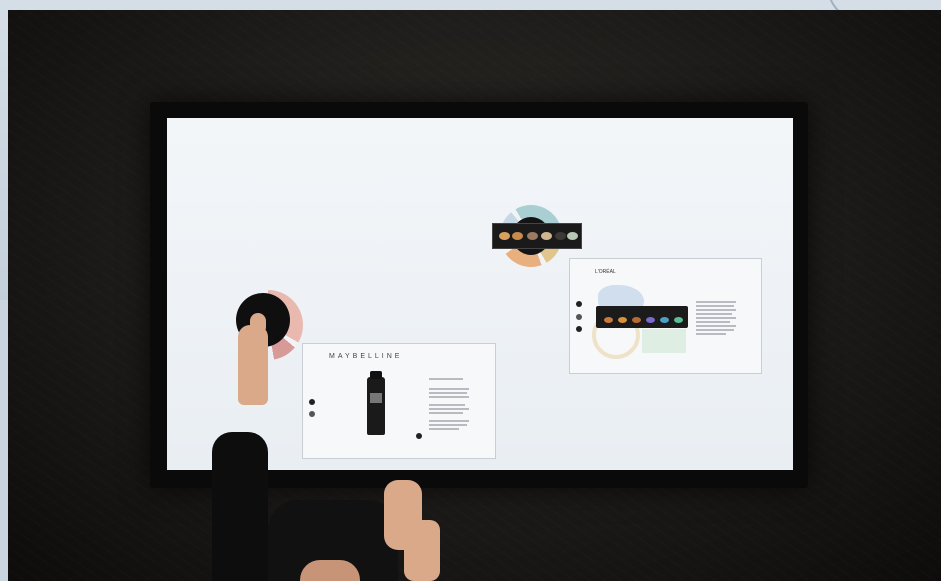 The height and width of the screenshot is (581, 941). What do you see at coordinates (376, 403) in the screenshot?
I see `foundation-bottle-image` at bounding box center [376, 403].